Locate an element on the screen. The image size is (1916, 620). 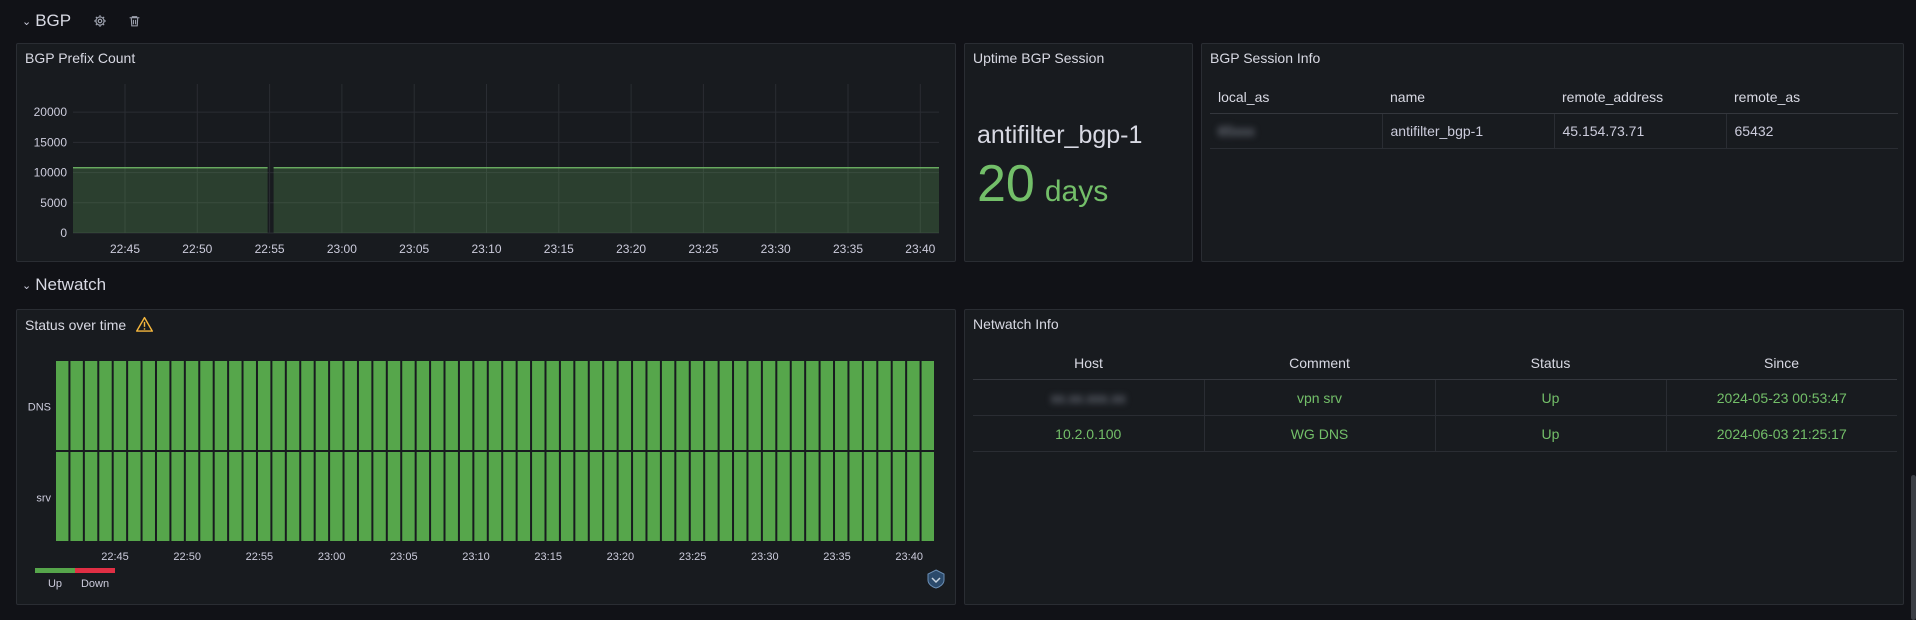
cell-remote-as: 65432 is located at coordinates (1811, 131).